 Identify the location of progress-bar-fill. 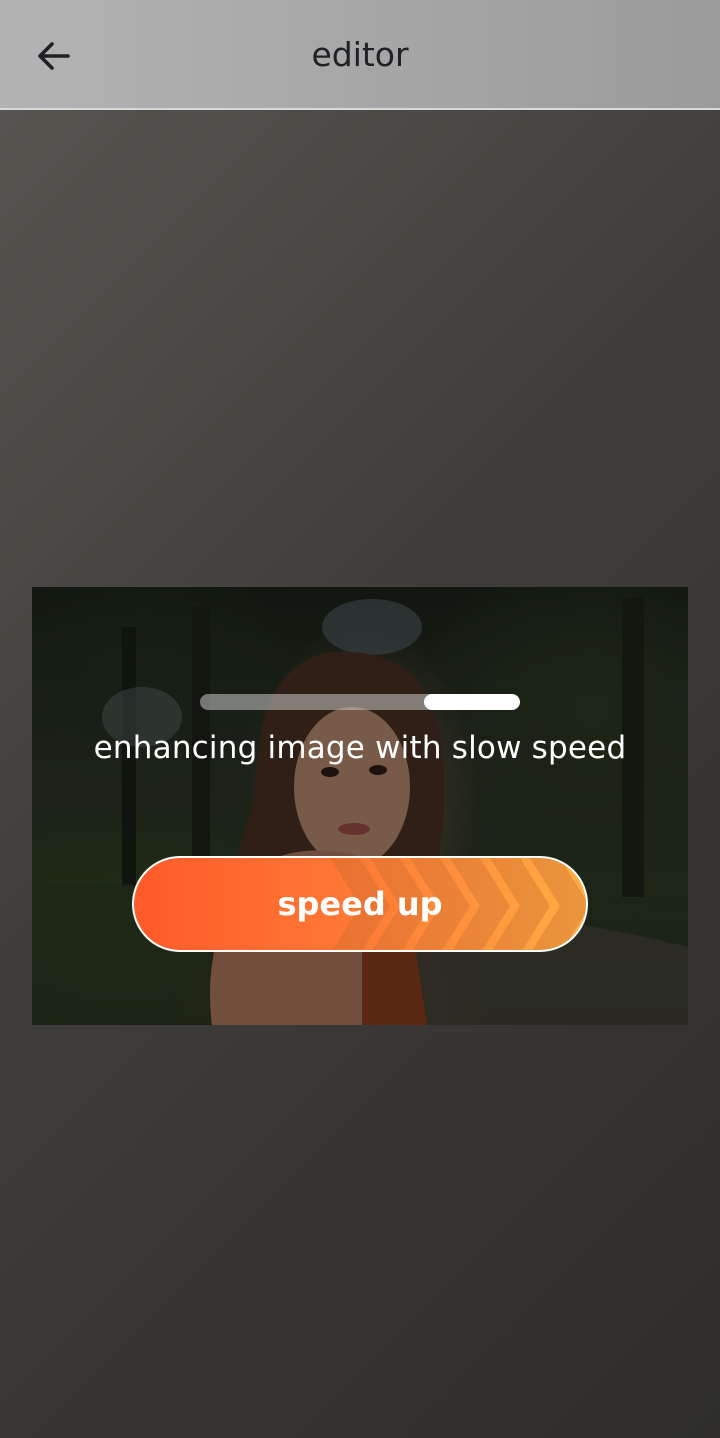
(472, 702).